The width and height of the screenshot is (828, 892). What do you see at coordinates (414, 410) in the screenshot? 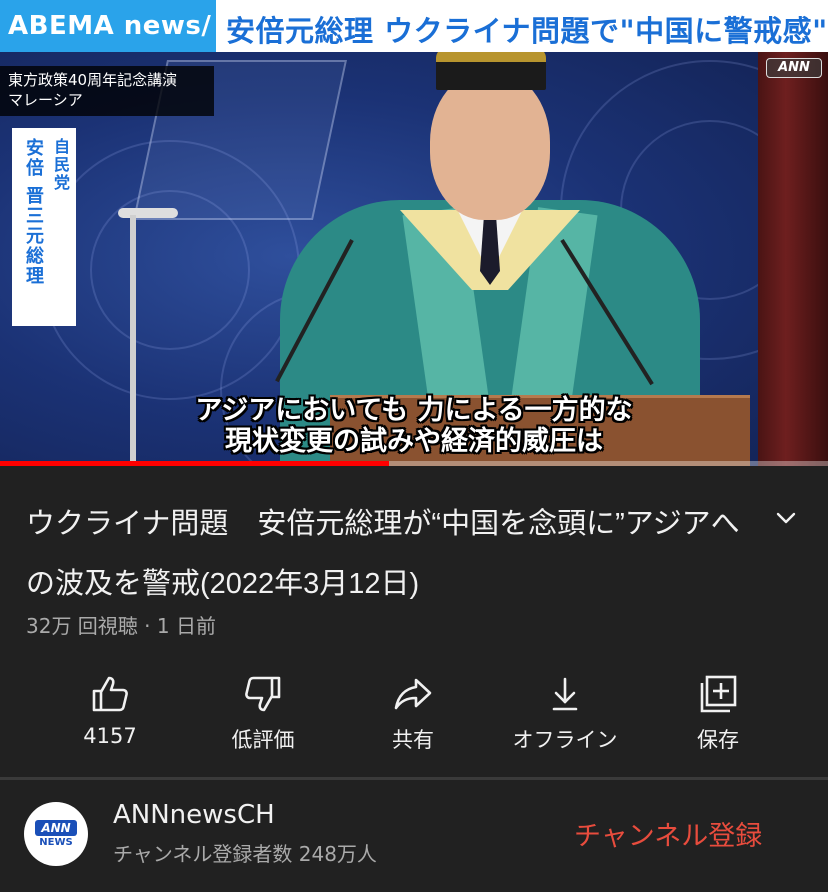
I see `subtitle-line: アジアにおいても 力による一方的な` at bounding box center [414, 410].